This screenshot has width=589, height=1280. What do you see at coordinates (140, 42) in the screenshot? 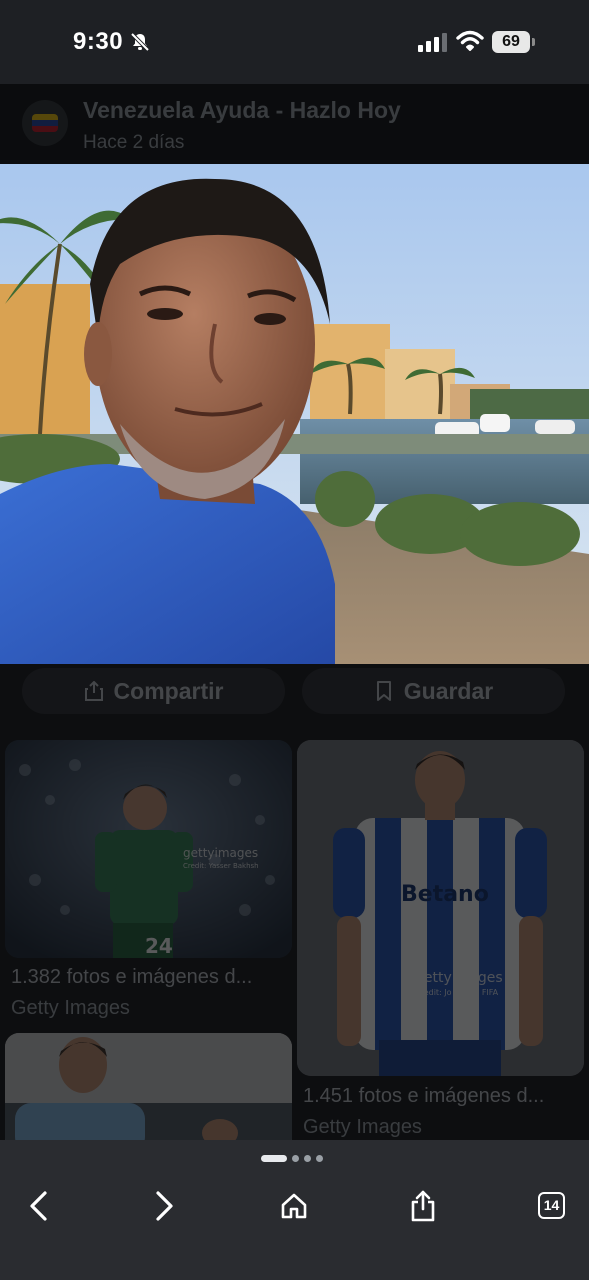
I see `bell-off-icon` at bounding box center [140, 42].